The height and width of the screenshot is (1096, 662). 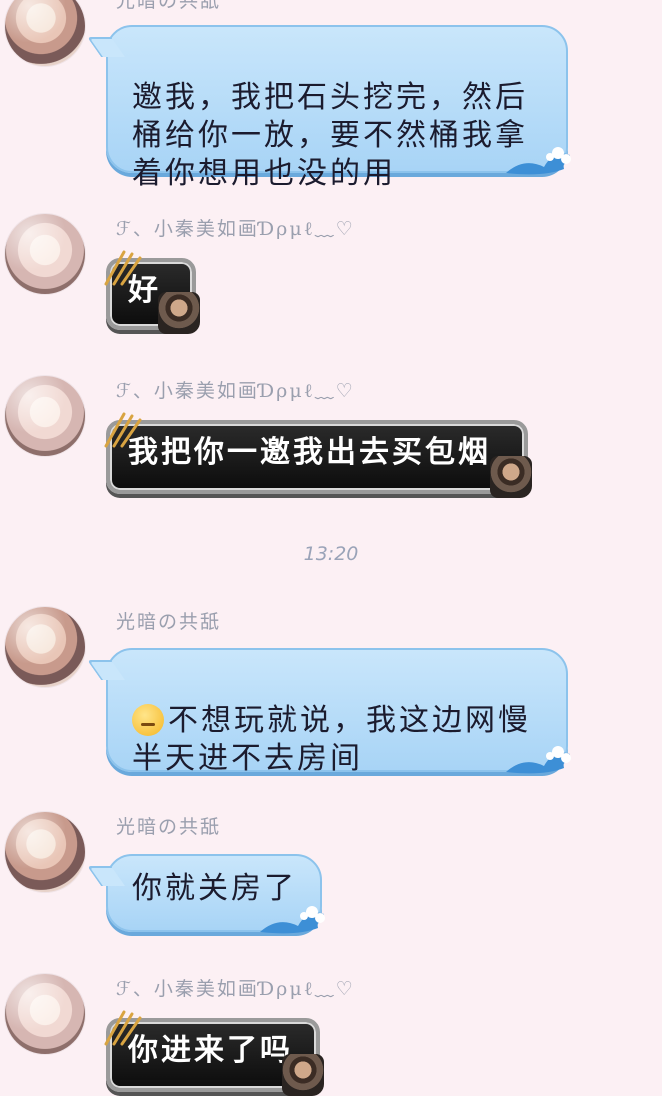 What do you see at coordinates (331, 739) in the screenshot?
I see `message-text: 不想玩就说，我这边网慢 半天进不去房间` at bounding box center [331, 739].